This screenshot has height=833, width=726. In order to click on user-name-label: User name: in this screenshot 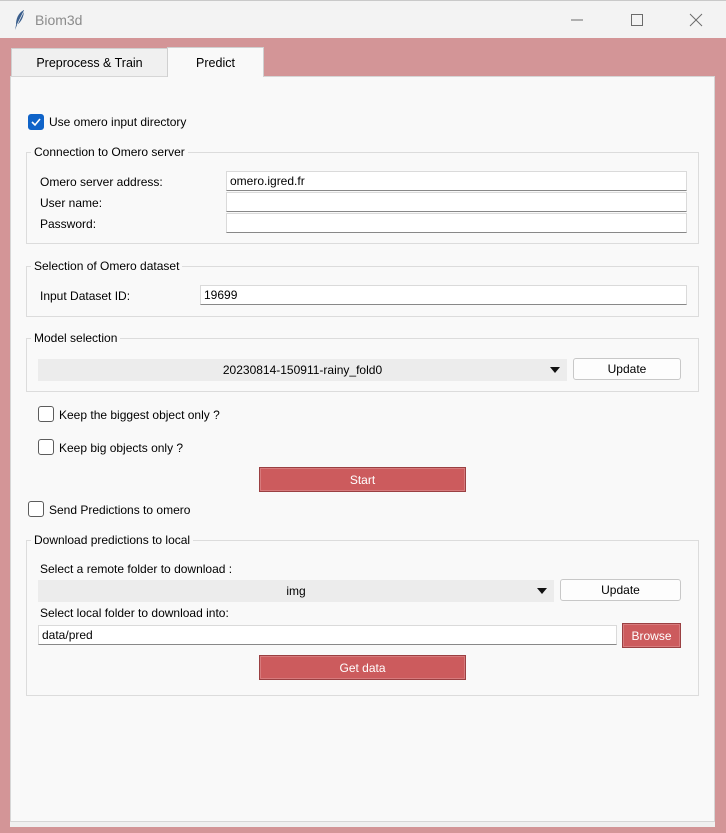, I will do `click(71, 203)`.